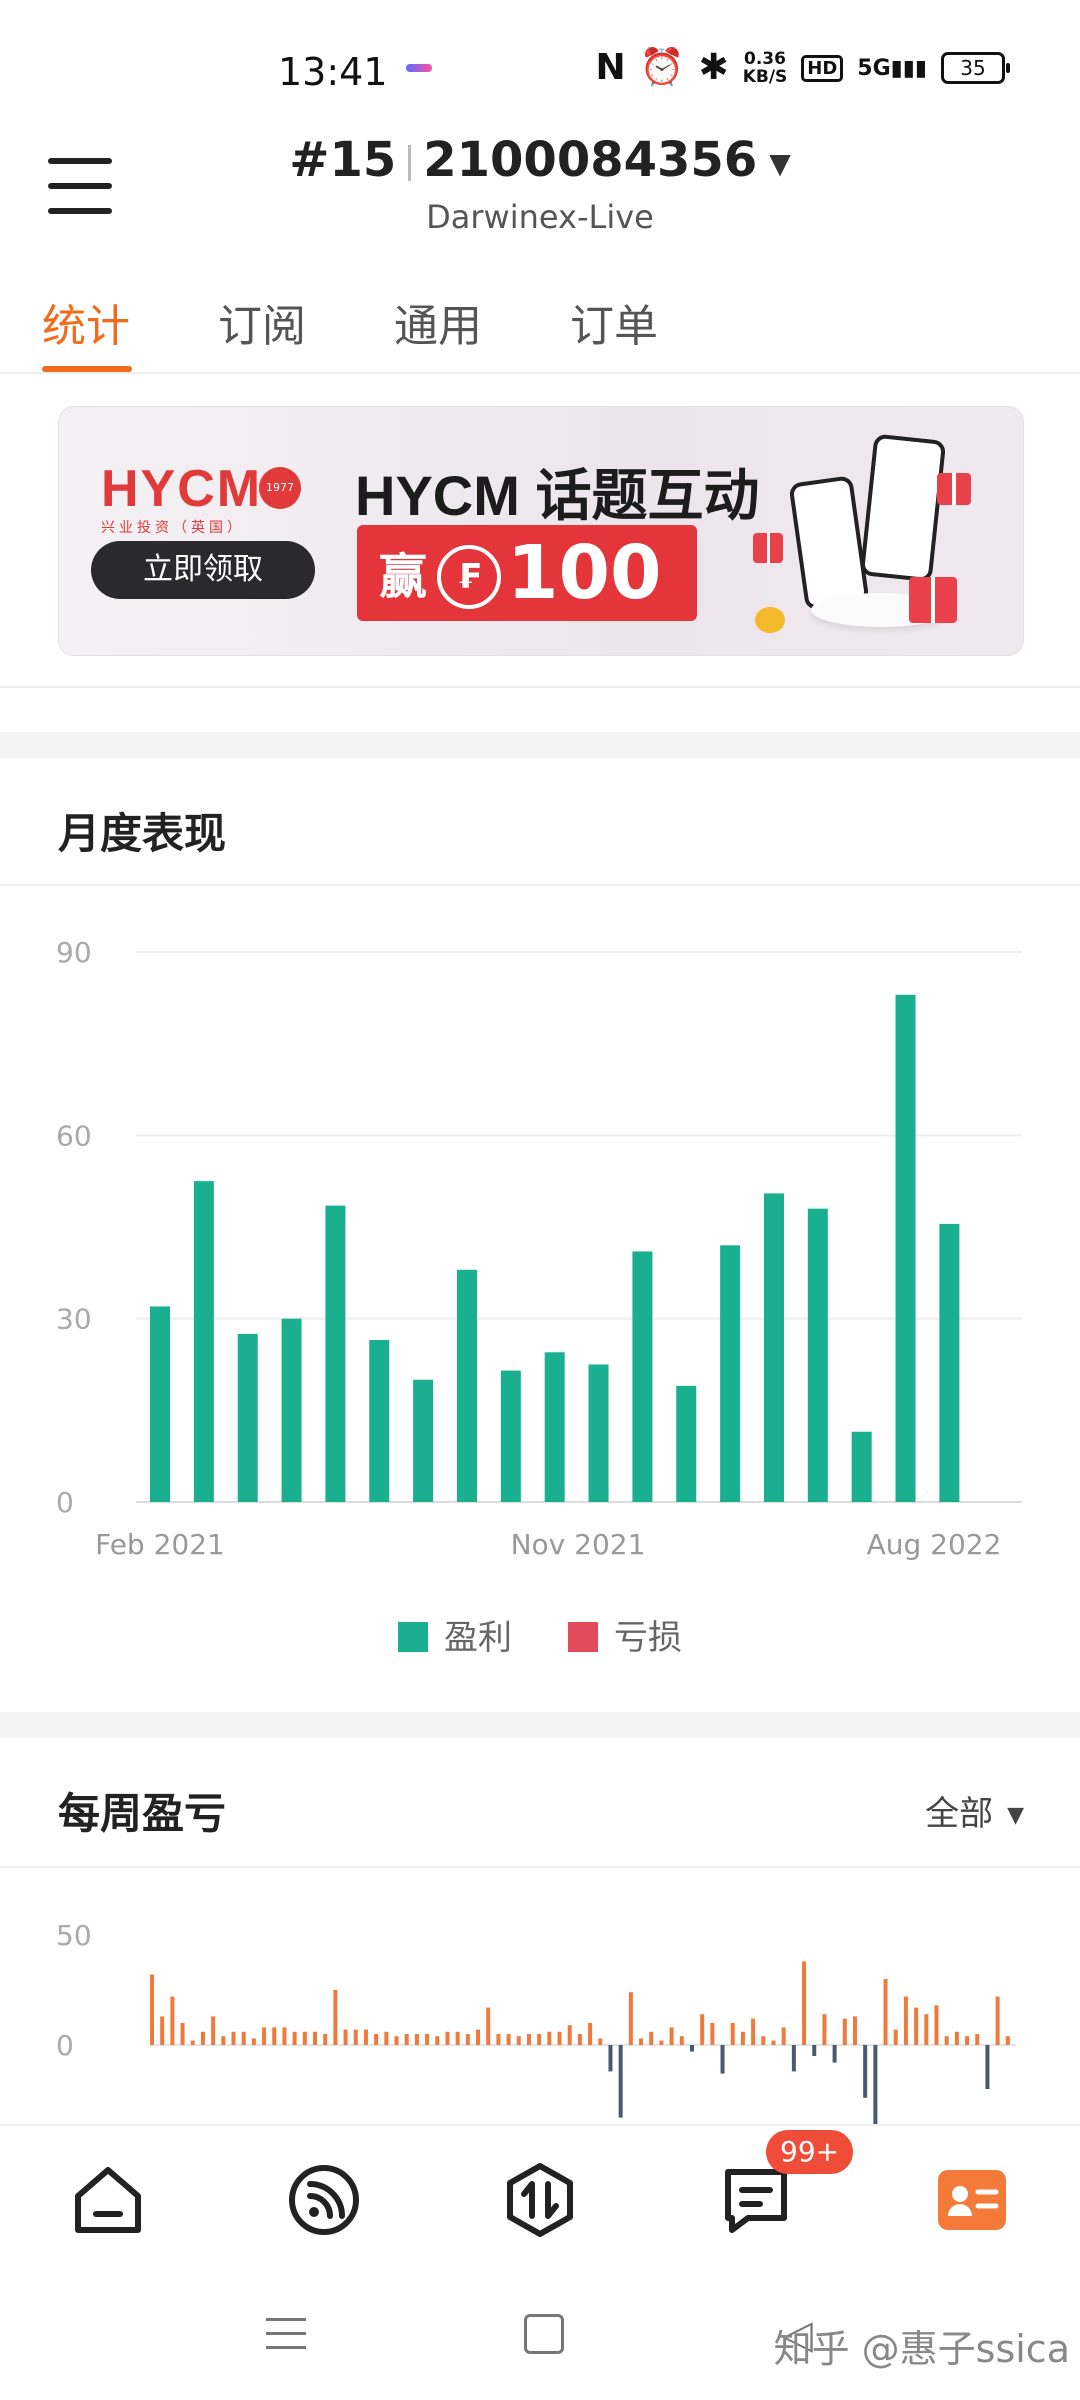 Image resolution: width=1080 pixels, height=2400 pixels. What do you see at coordinates (765, 59) in the screenshot?
I see `net-speed-value: 0.36` at bounding box center [765, 59].